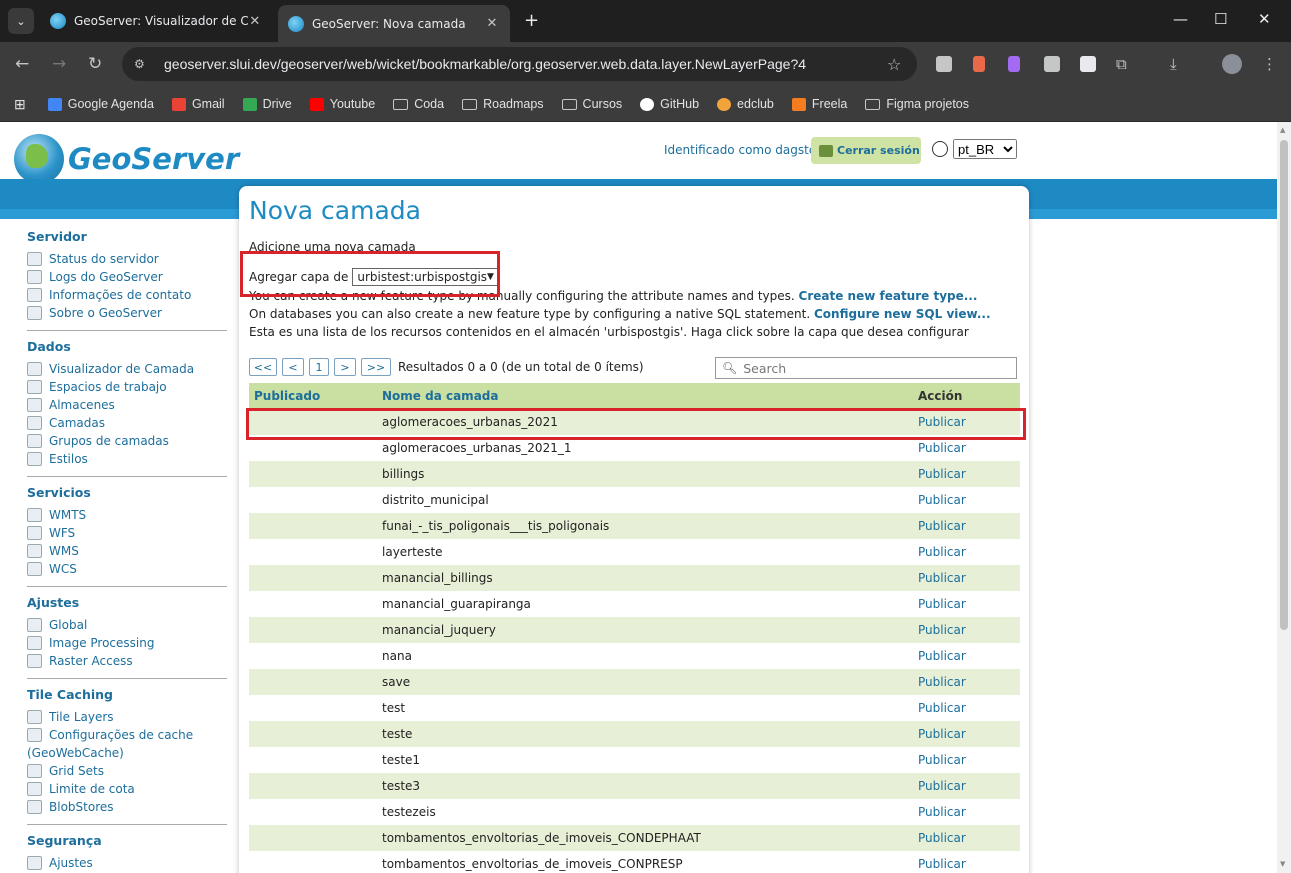 The image size is (1291, 873). I want to click on browser-tab-visualizador: GeoServer: Visualizador de Cam ✕, so click(156, 21).